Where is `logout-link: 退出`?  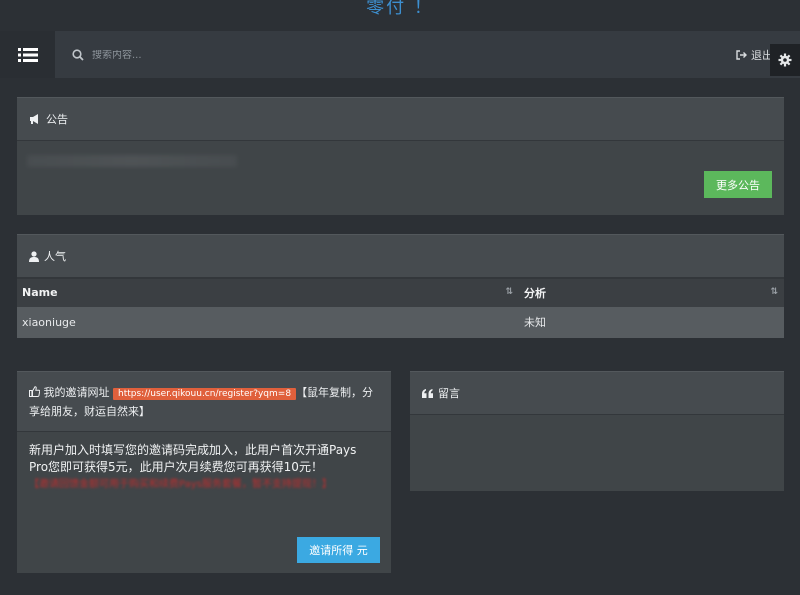
logout-link: 退出 is located at coordinates (754, 55).